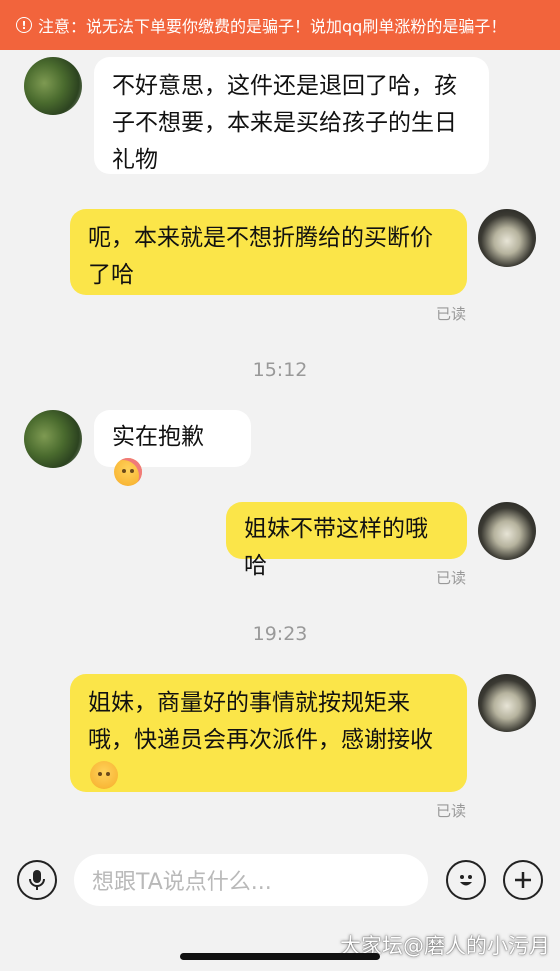 Image resolution: width=560 pixels, height=971 pixels. I want to click on microphone-icon, so click(37, 880).